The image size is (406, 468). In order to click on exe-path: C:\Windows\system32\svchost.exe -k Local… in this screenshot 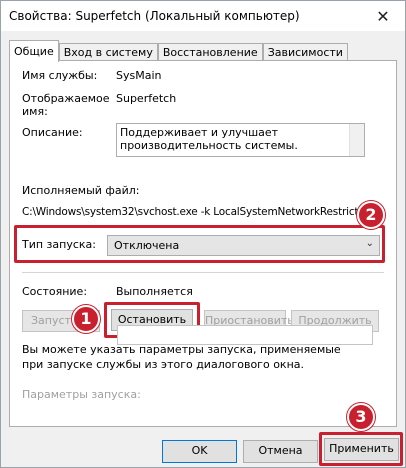, I will do `click(197, 212)`.